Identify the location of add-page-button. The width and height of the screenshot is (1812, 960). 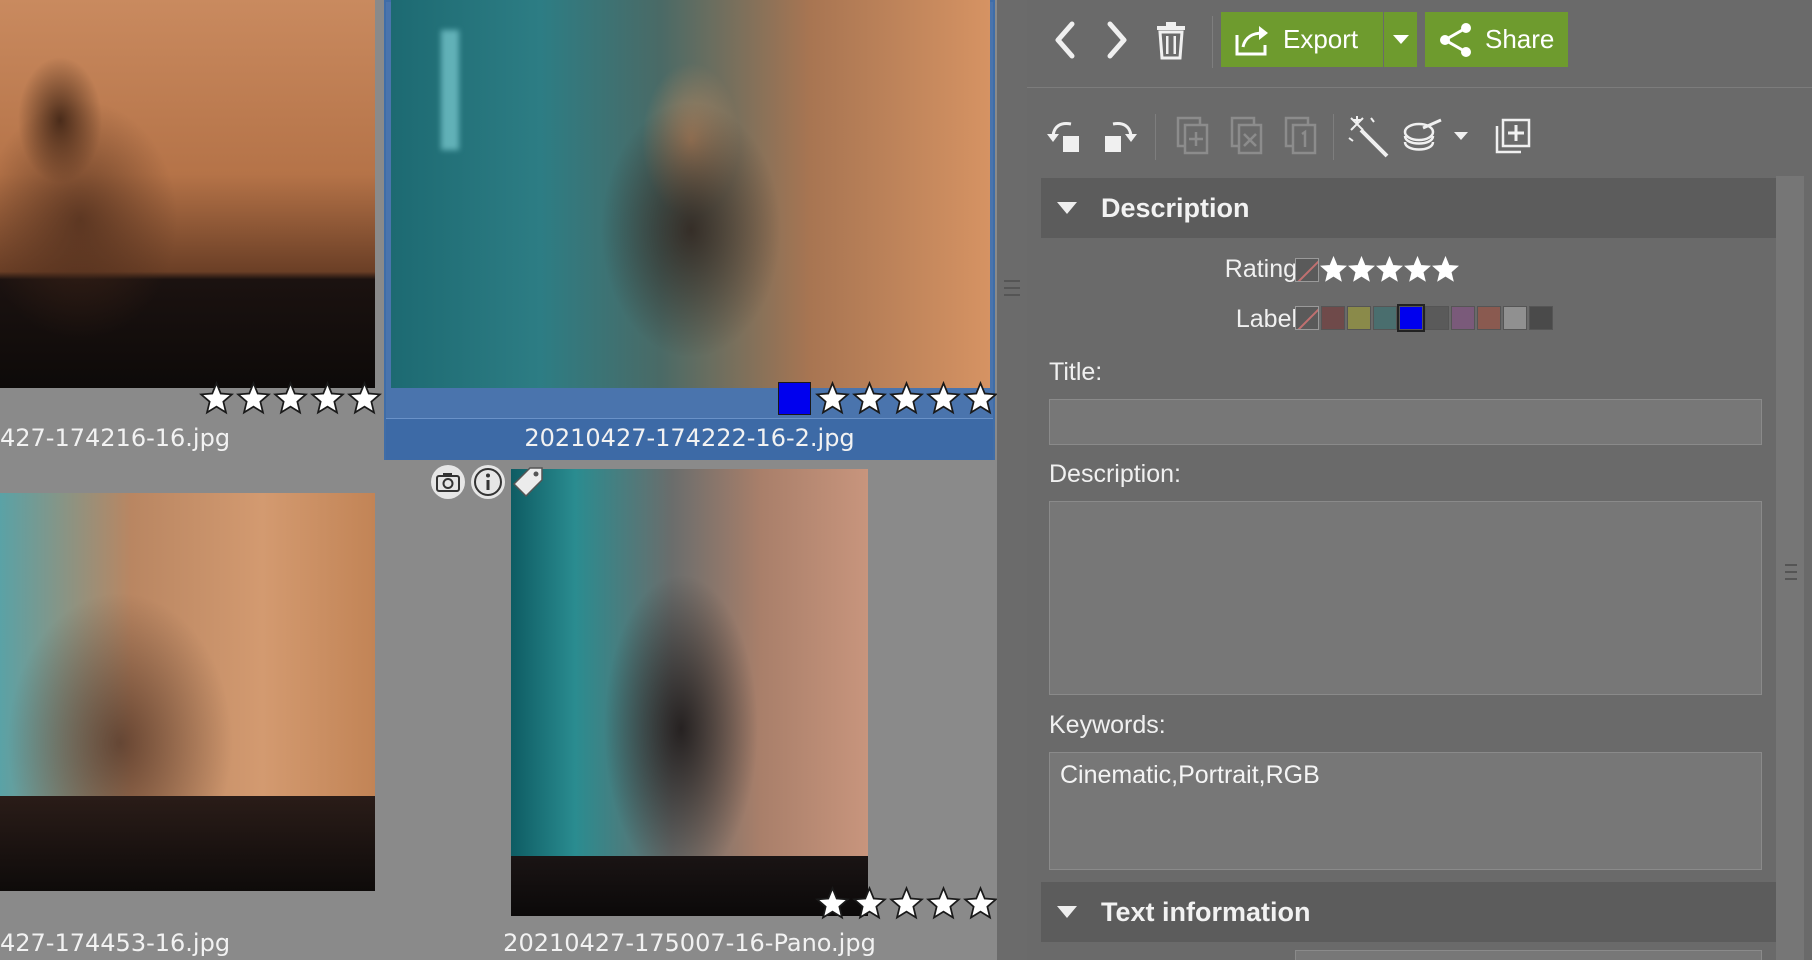
(1513, 136).